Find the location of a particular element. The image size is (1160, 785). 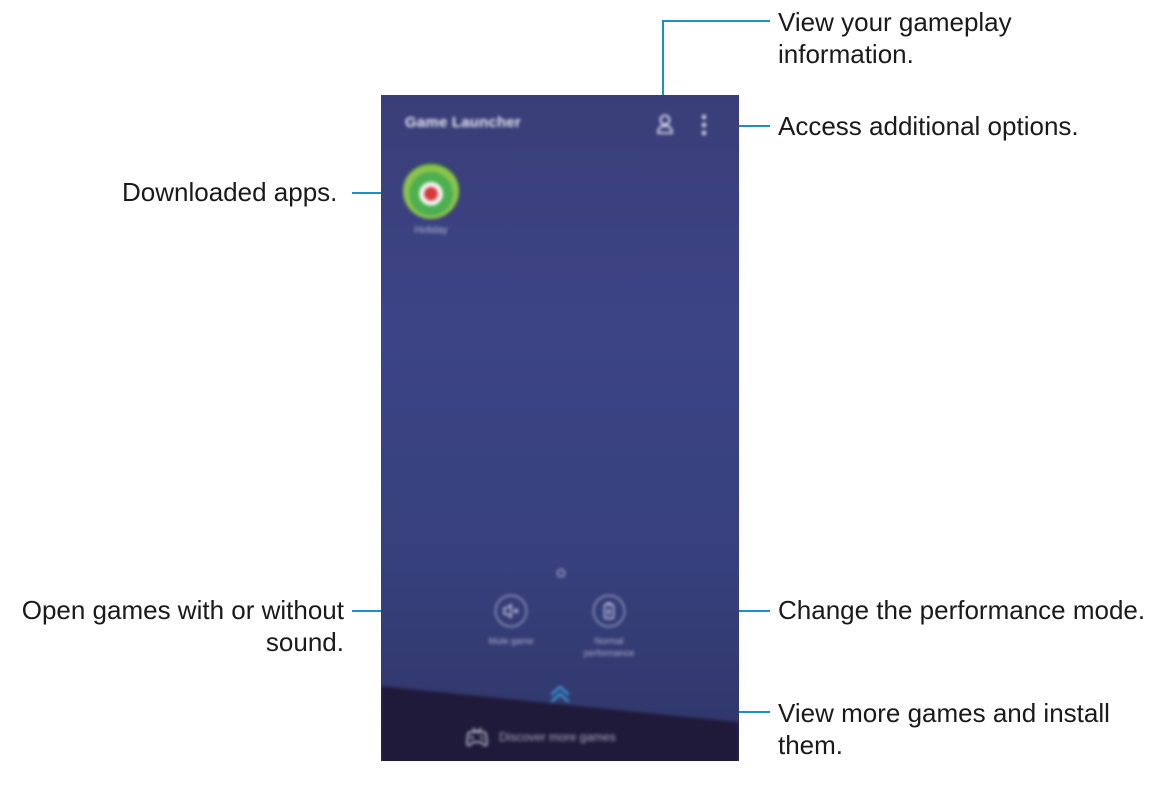

downloaded-app-tile: Holiday is located at coordinates (431, 199).